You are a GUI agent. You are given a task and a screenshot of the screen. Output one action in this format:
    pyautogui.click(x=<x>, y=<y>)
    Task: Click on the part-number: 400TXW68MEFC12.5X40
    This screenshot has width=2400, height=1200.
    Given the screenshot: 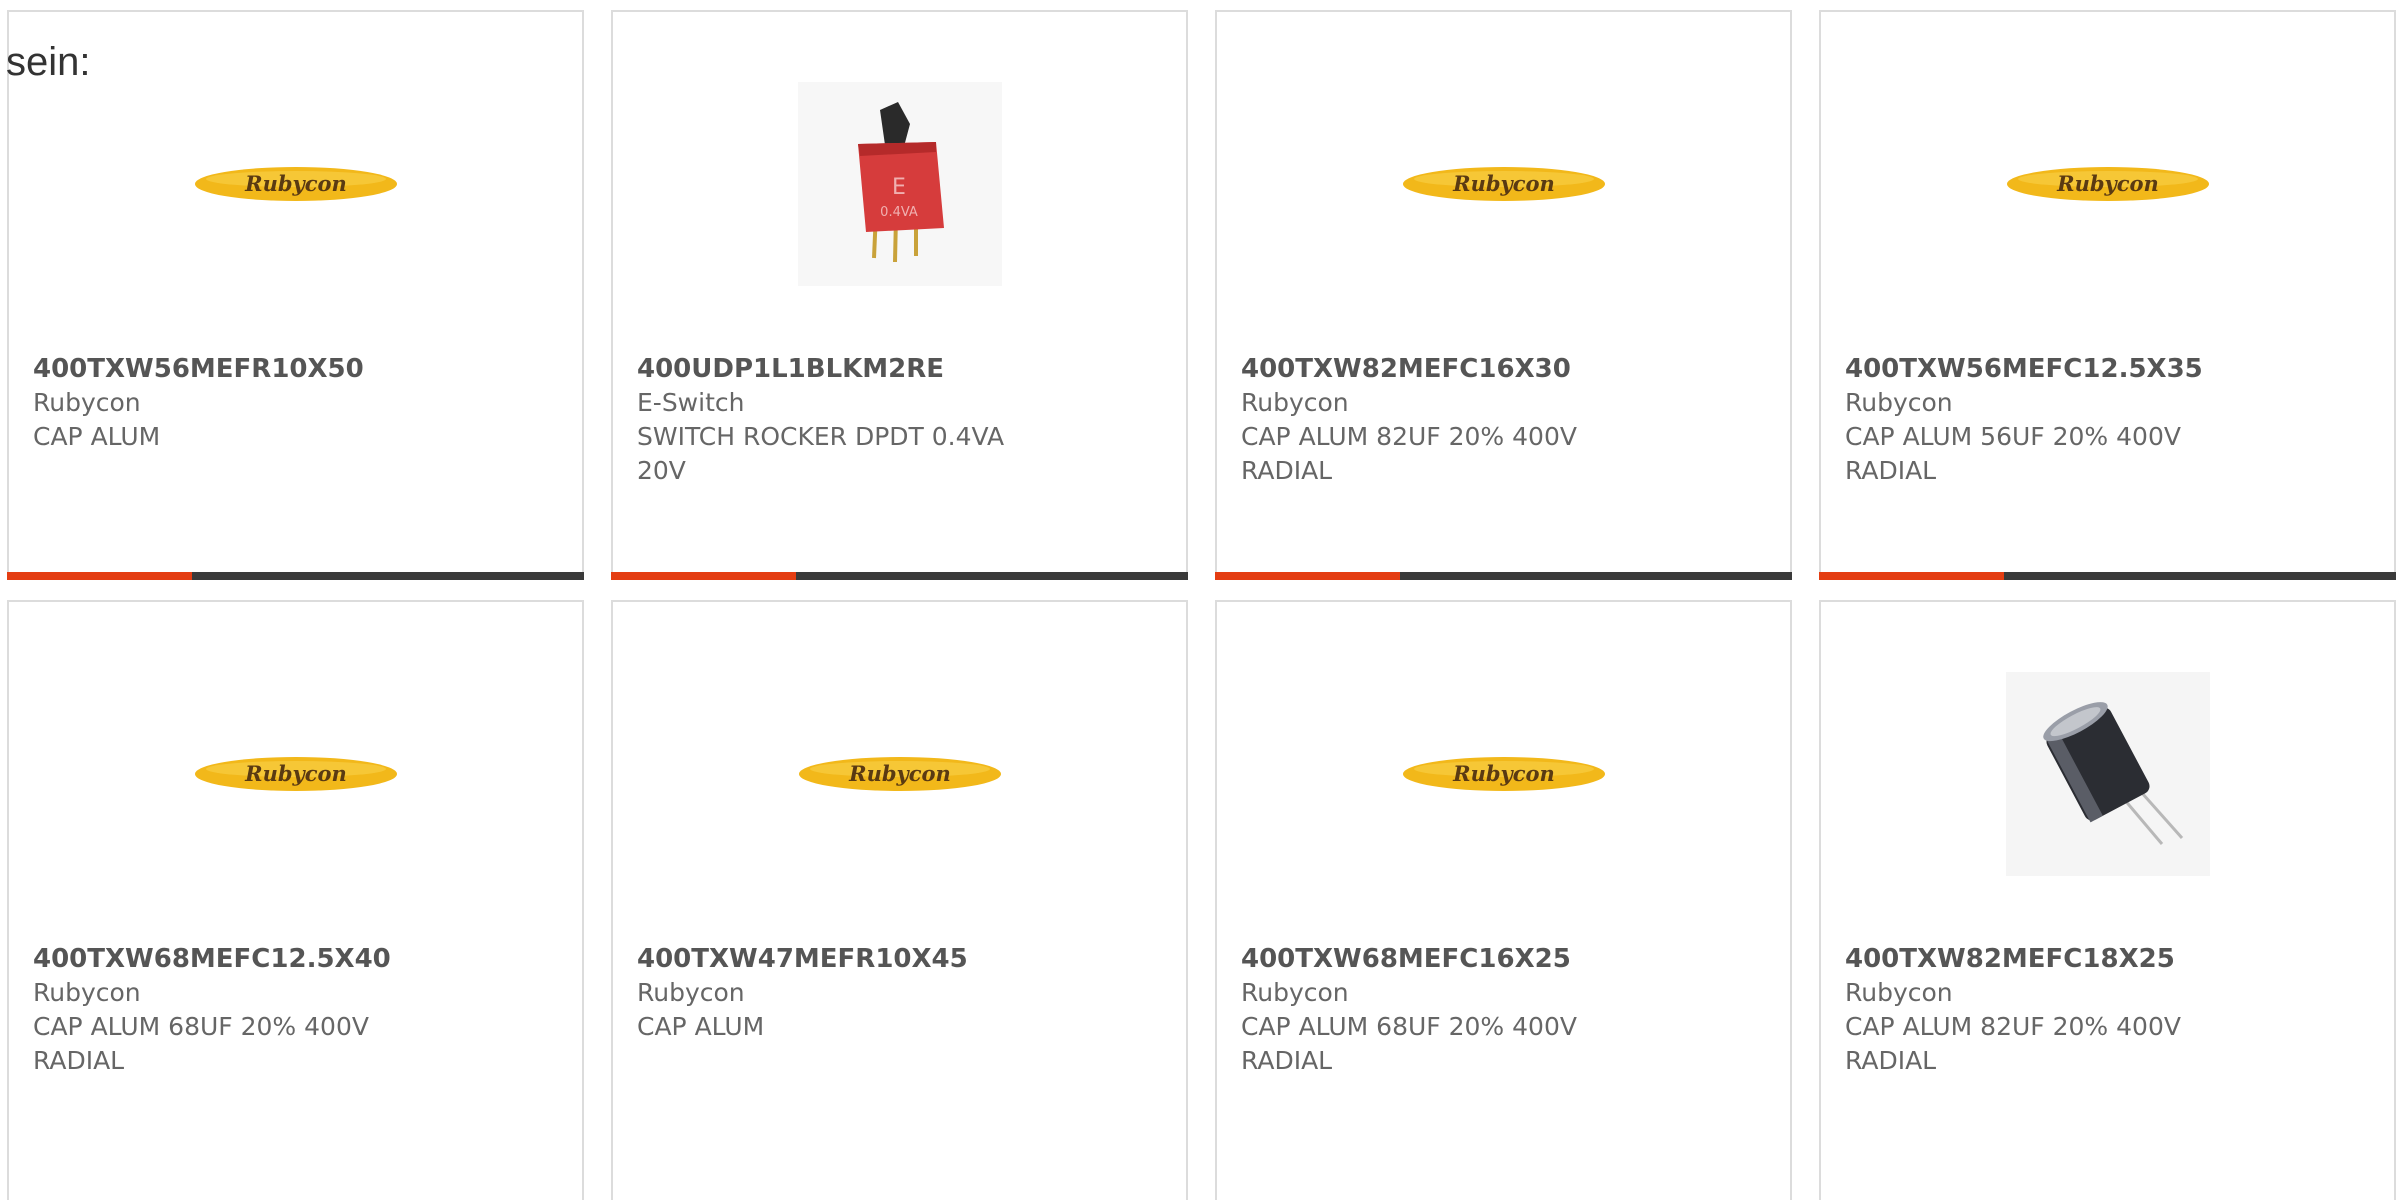 What is the action you would take?
    pyautogui.click(x=295, y=959)
    